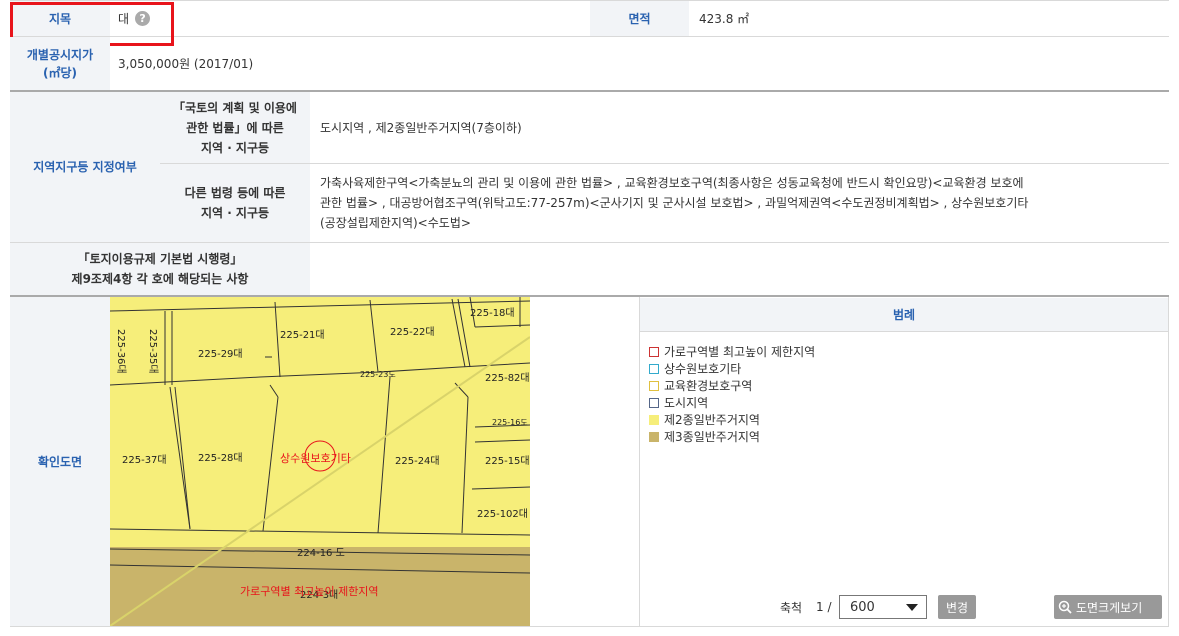  I want to click on zone-other-line2: 지역 · 지구등, so click(235, 213).